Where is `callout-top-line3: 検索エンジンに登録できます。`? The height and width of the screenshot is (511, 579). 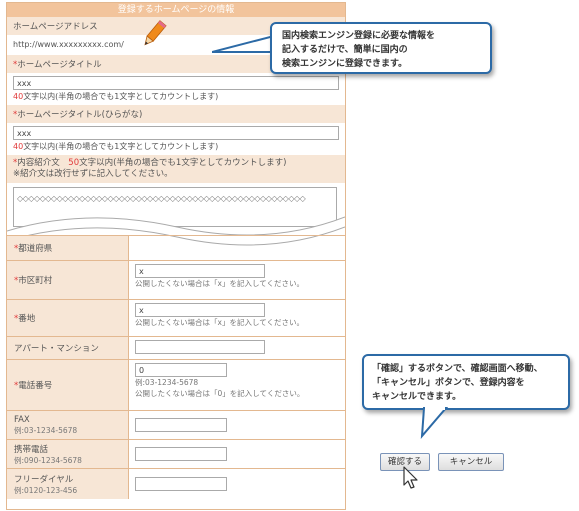
callout-top-line3: 検索エンジンに登録できます。 is located at coordinates (345, 64).